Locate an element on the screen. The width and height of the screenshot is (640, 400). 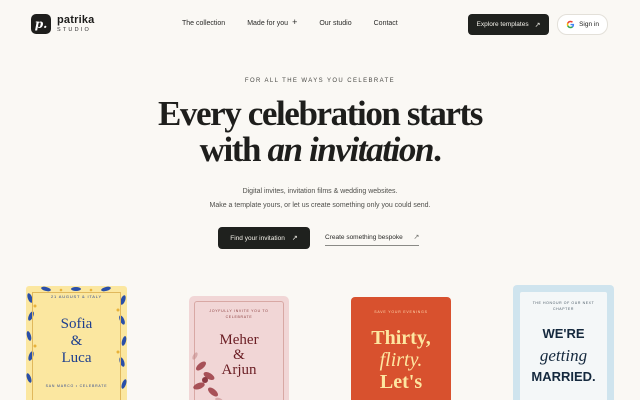
card-name-1: Meher is located at coordinates (239, 340).